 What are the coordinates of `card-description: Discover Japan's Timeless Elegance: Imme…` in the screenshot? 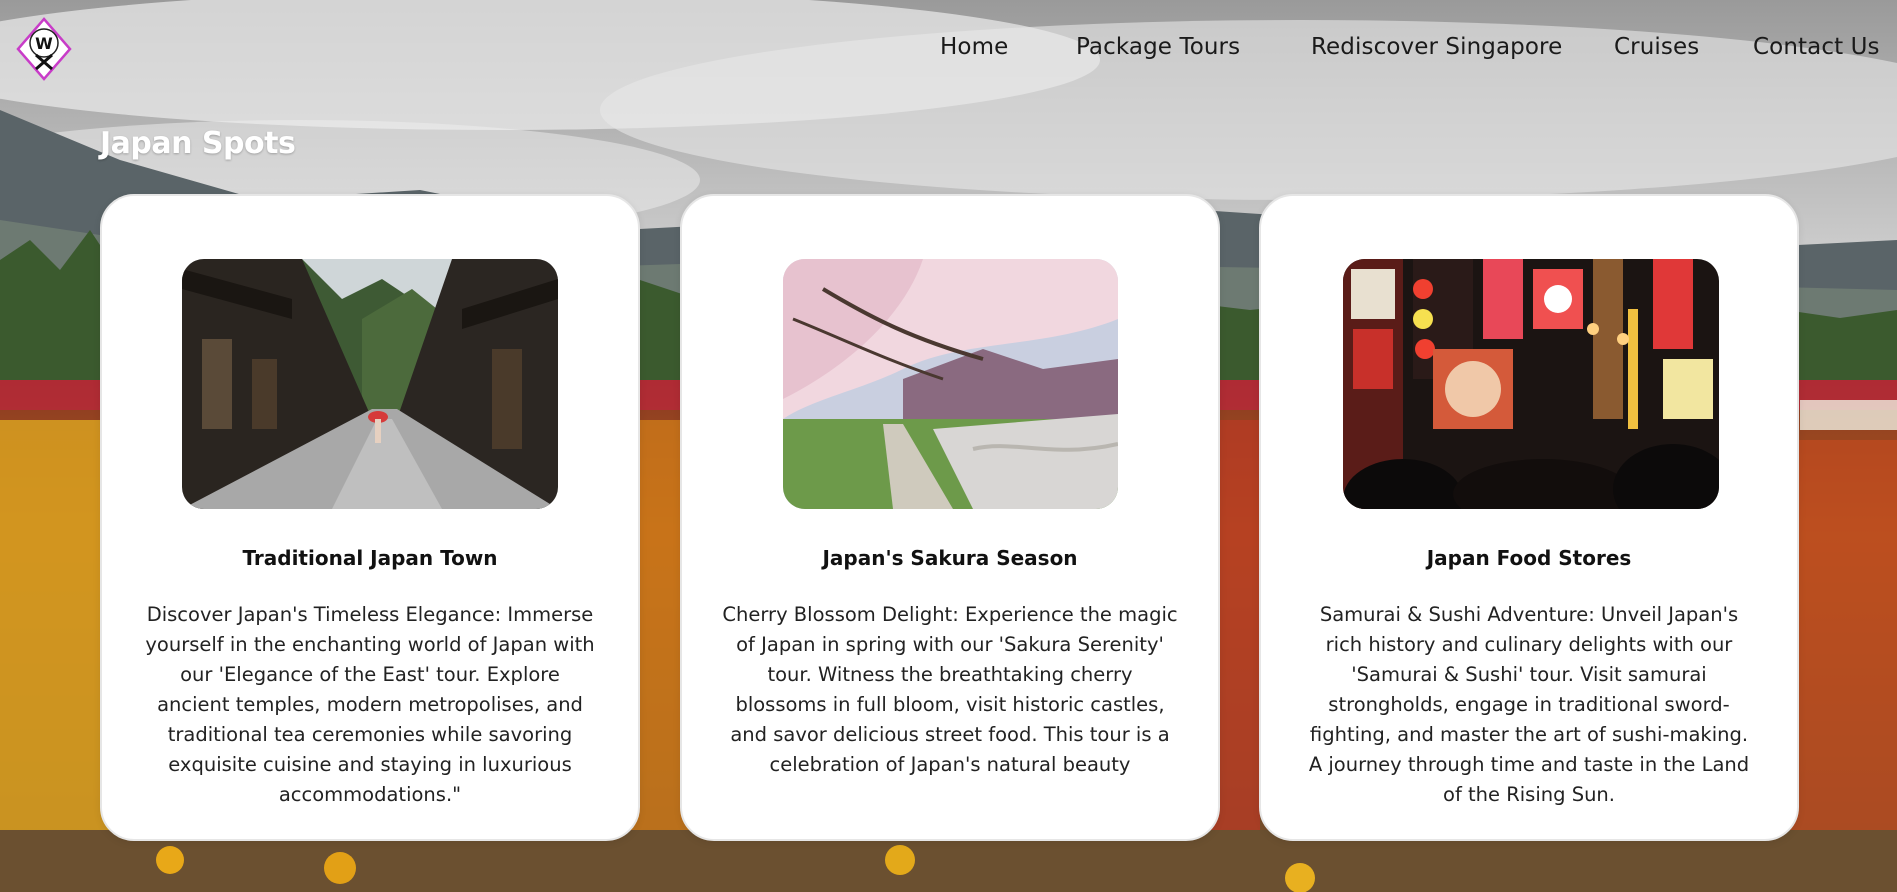 It's located at (370, 704).